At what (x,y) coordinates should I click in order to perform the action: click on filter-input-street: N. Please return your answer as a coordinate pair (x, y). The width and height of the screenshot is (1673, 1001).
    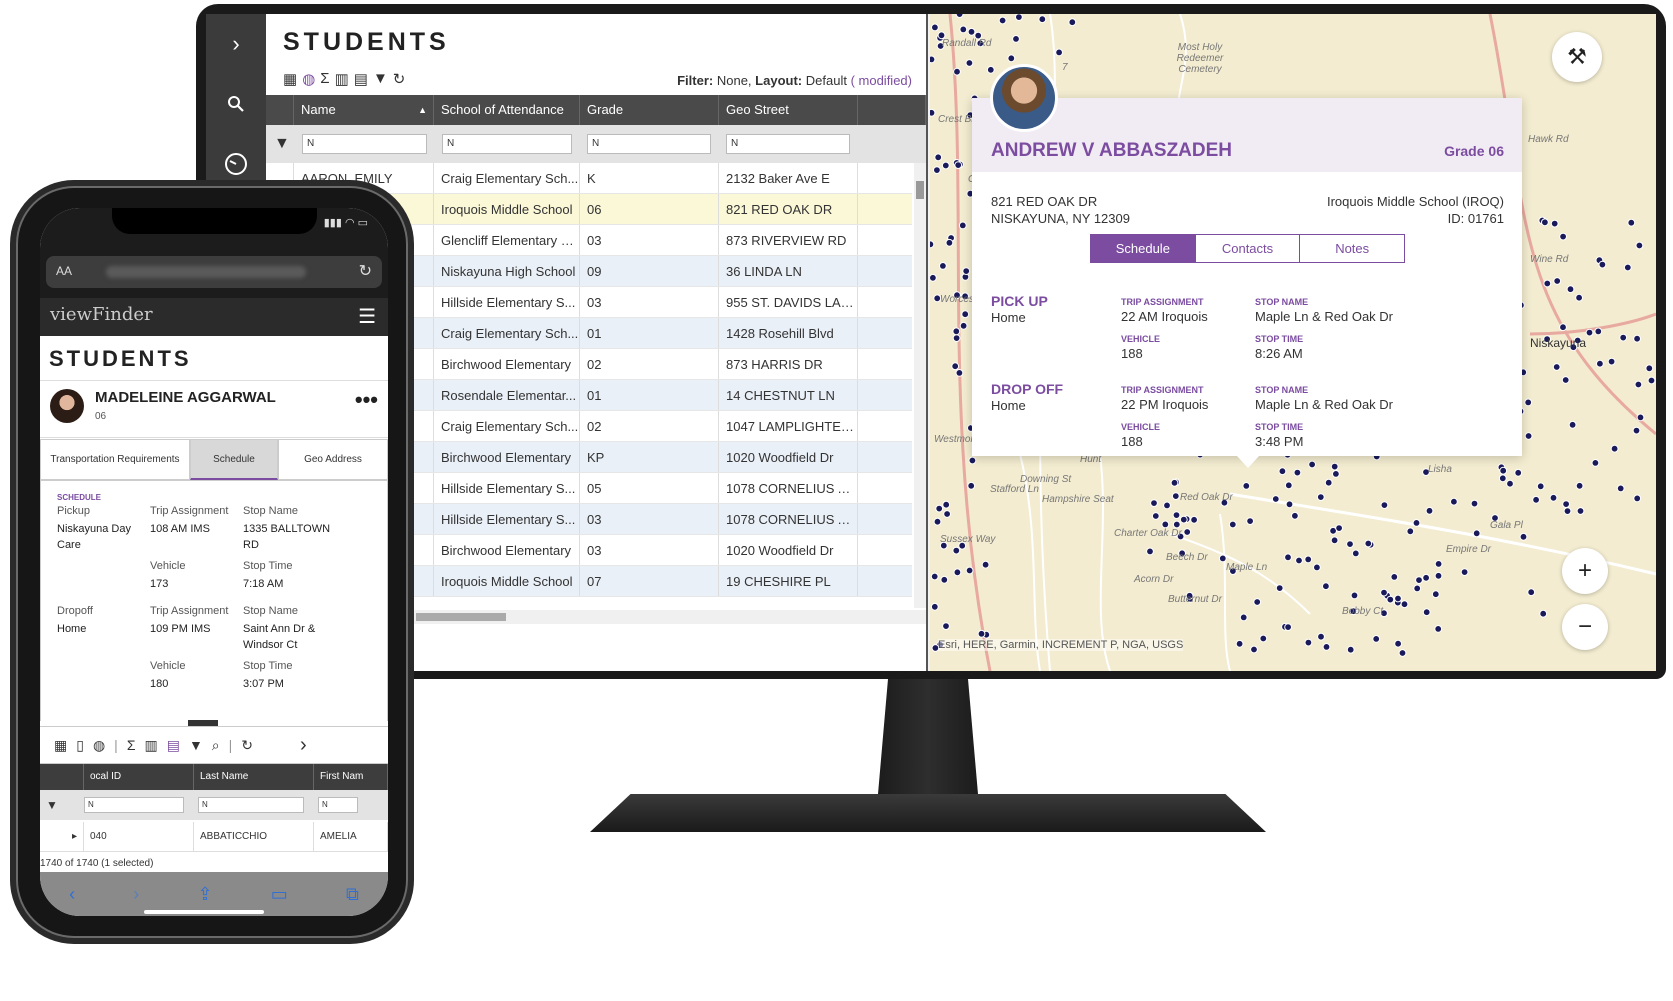
    Looking at the image, I should click on (788, 144).